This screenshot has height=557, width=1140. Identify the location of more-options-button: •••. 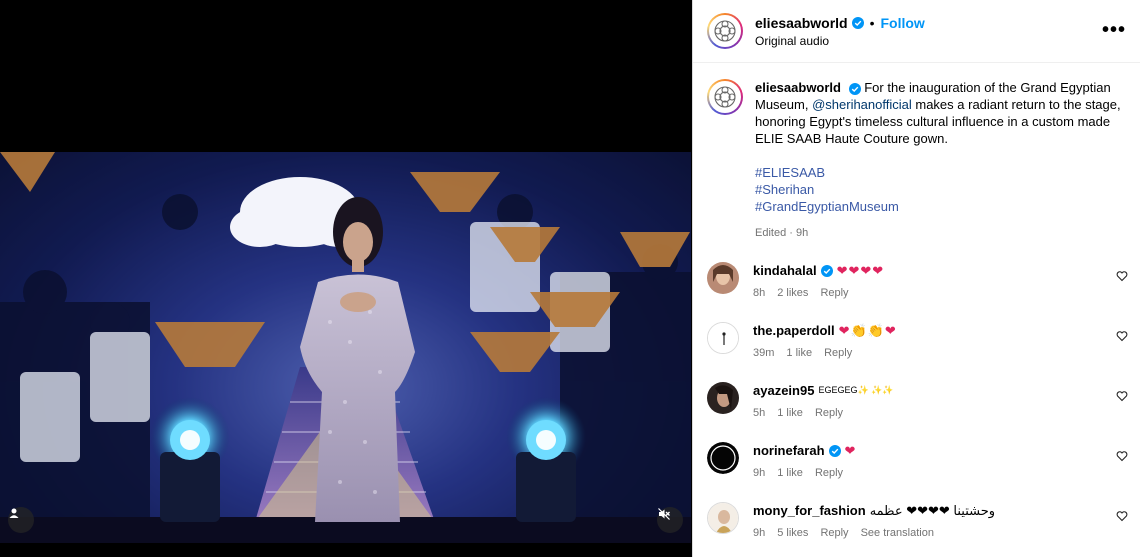
(1114, 30).